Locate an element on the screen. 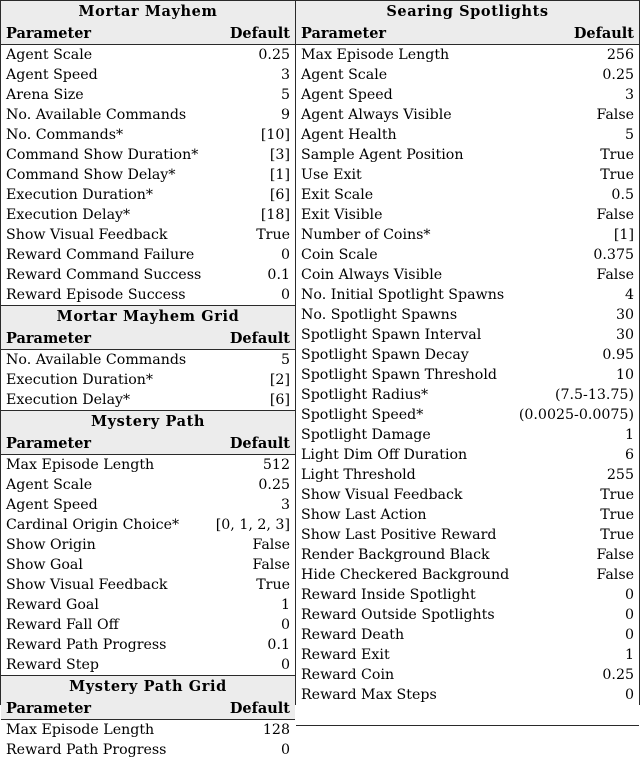  table-row: Reward Outside Spotlights 0 is located at coordinates (467, 615).